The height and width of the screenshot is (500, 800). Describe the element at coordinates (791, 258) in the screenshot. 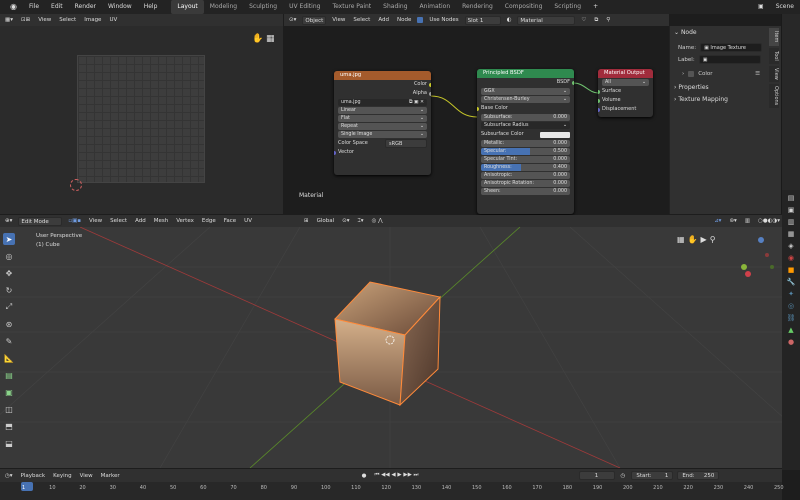

I see `world-properties-icon: ◉` at that location.